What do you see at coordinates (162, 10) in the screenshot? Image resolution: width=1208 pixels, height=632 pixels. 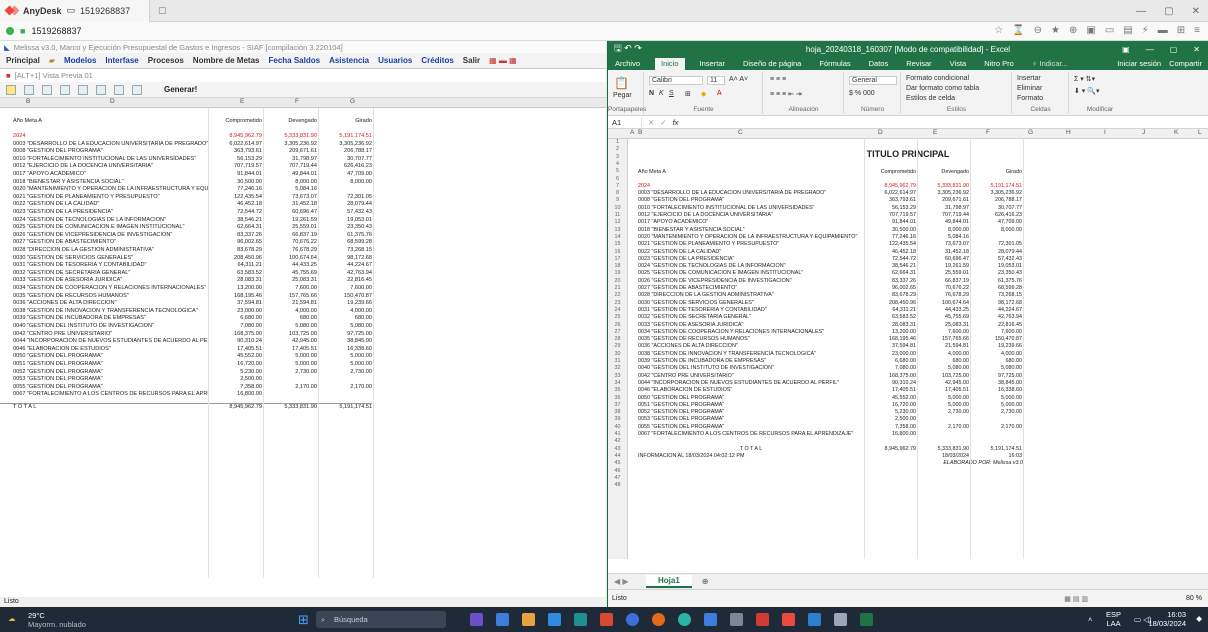 I see `new-tab-icon: ▢` at bounding box center [162, 10].